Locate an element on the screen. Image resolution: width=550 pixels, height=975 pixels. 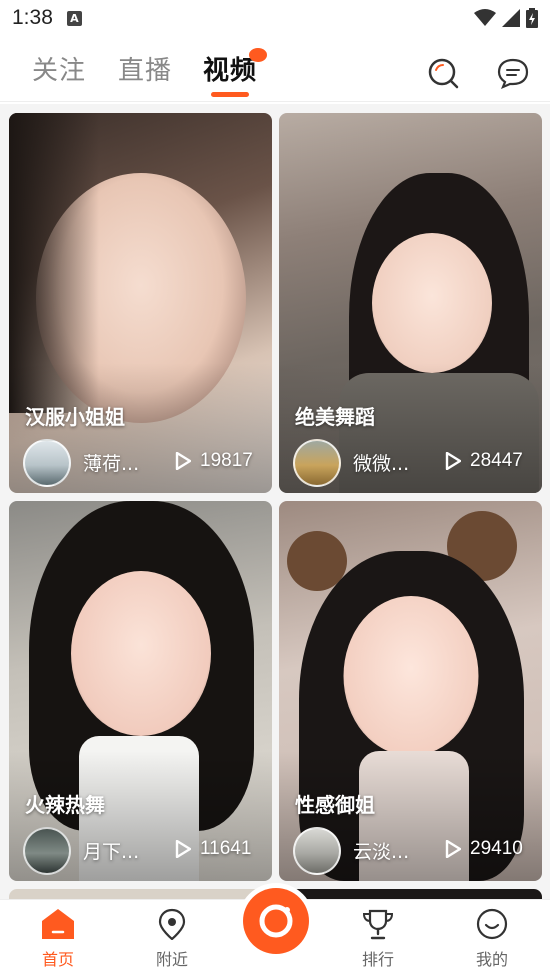
status-time: 1:38 is located at coordinates (32, 17).